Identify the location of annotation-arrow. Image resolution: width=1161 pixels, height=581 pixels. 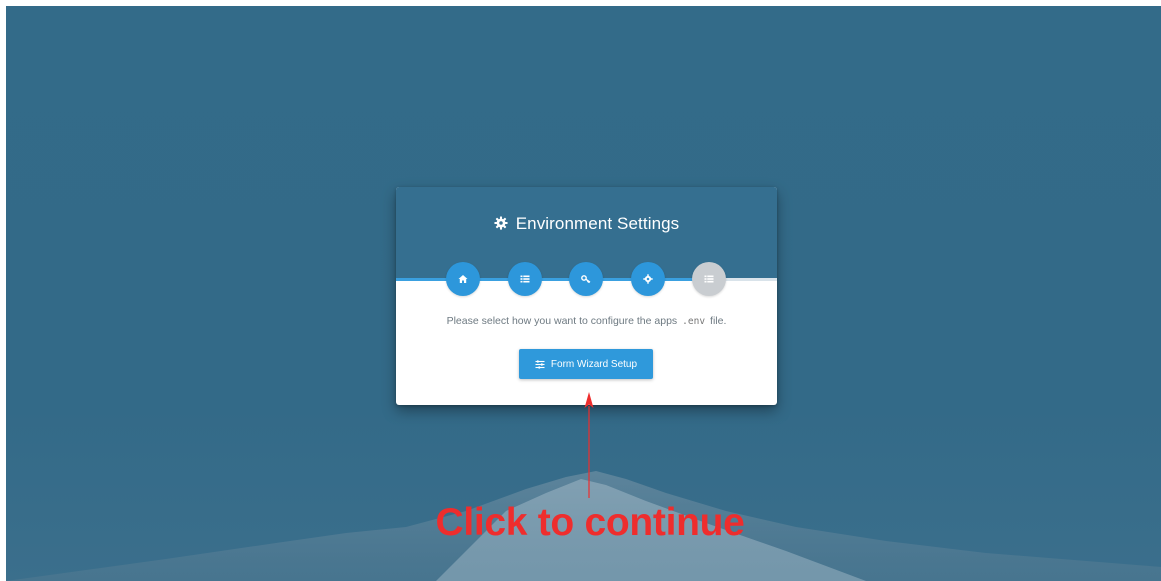
(589, 445).